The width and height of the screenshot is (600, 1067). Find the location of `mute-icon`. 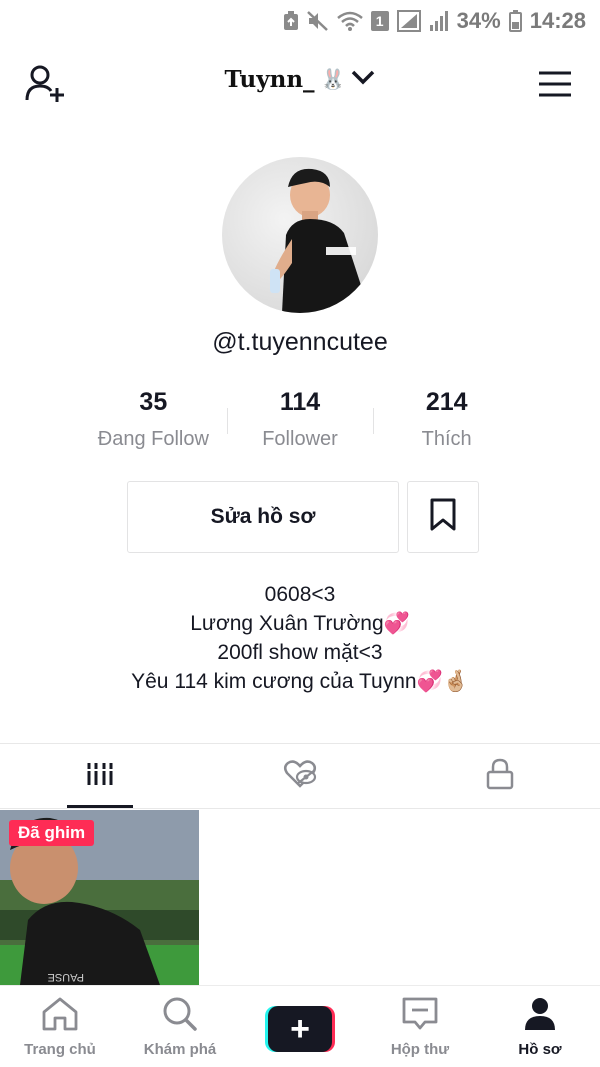

mute-icon is located at coordinates (317, 21).